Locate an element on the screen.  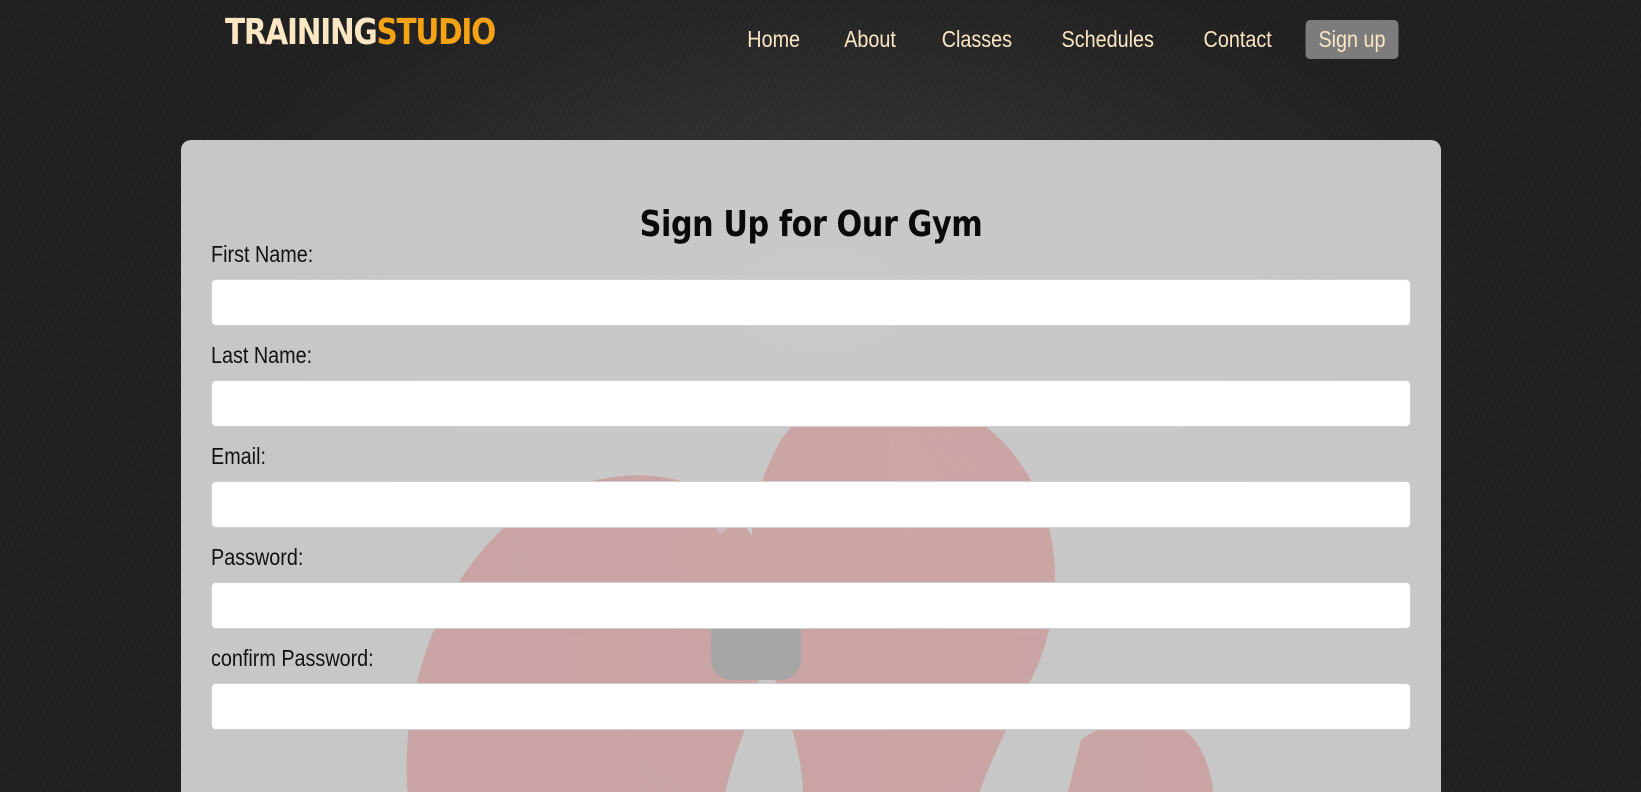
nav-contact: Contact is located at coordinates (1237, 39).